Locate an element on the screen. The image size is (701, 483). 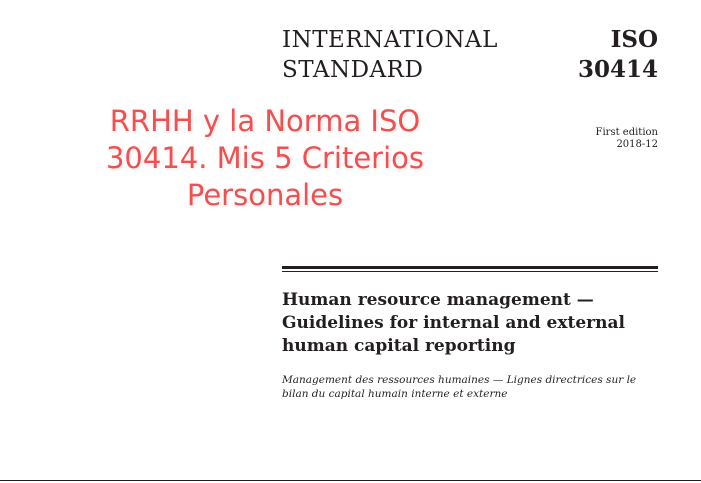
iso-code-line1: ISO is located at coordinates (634, 39).